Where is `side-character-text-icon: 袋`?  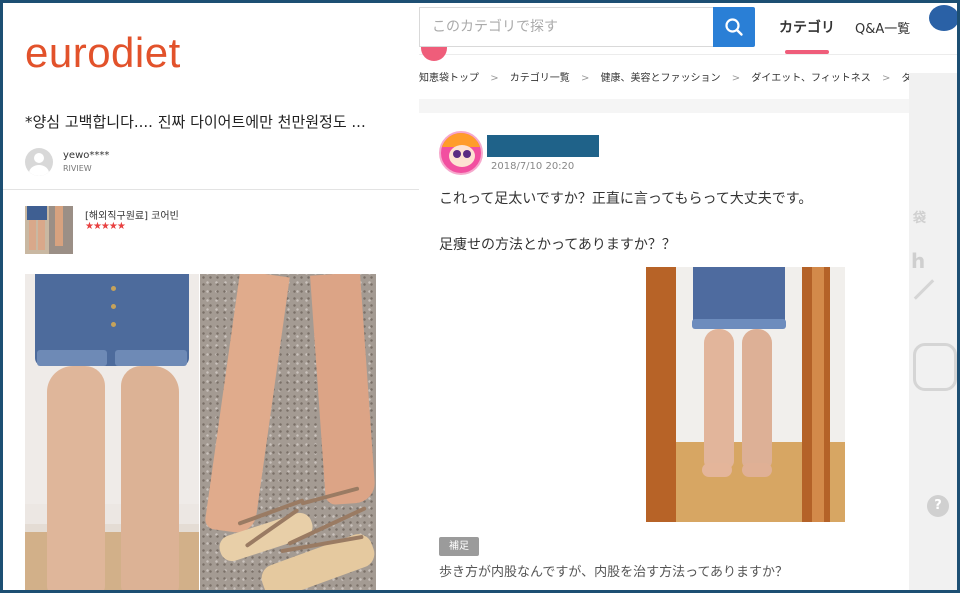
side-character-text-icon: 袋 is located at coordinates (920, 218).